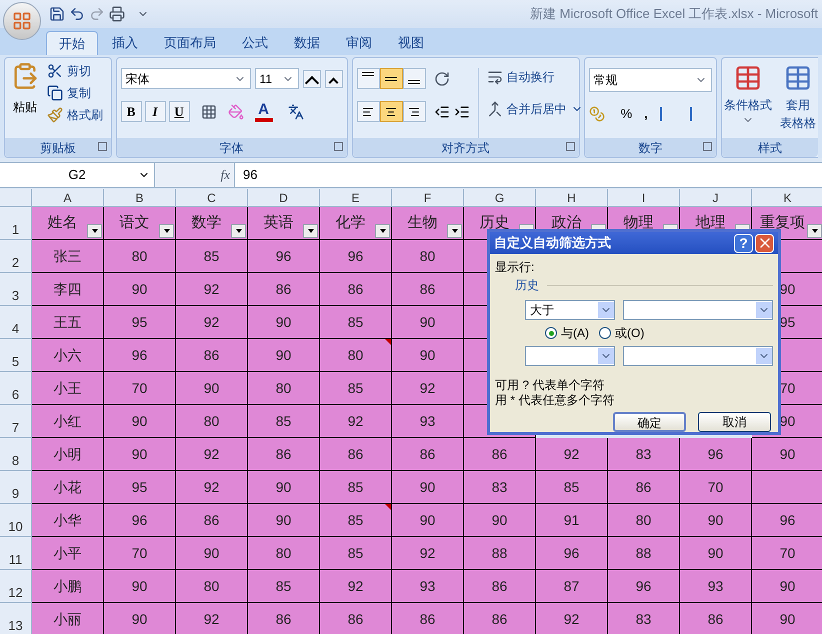 The image size is (822, 634). I want to click on header-label: 地理, so click(711, 222).